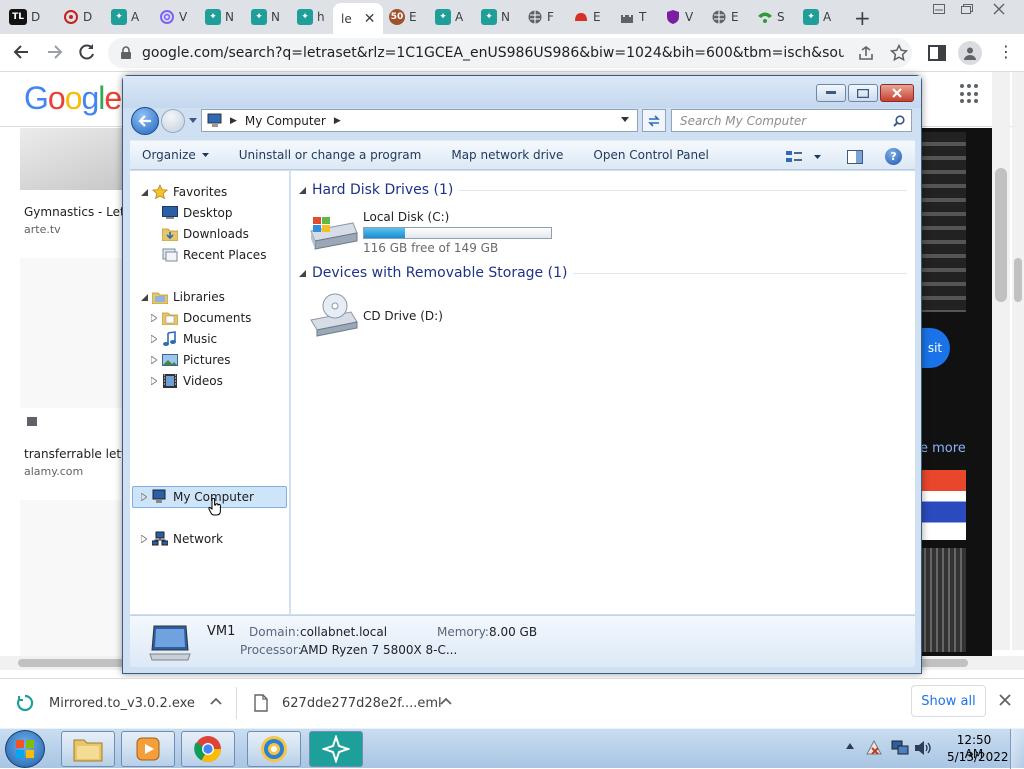 Image resolution: width=1024 pixels, height=769 pixels. Describe the element at coordinates (330, 155) in the screenshot. I see `uninstall-program-button: Uninstall or change a program` at that location.